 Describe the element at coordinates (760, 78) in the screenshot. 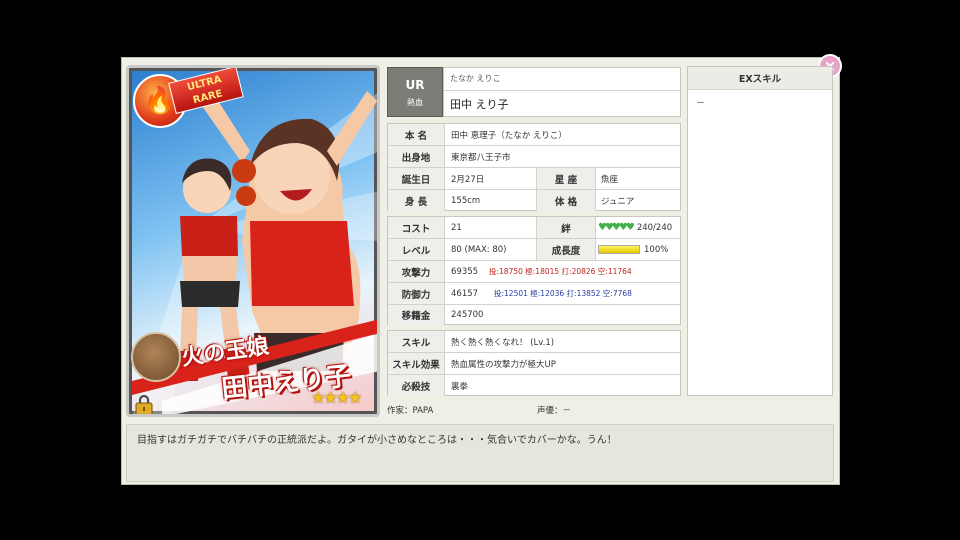

I see `ex-skill-title: EXスキル` at that location.